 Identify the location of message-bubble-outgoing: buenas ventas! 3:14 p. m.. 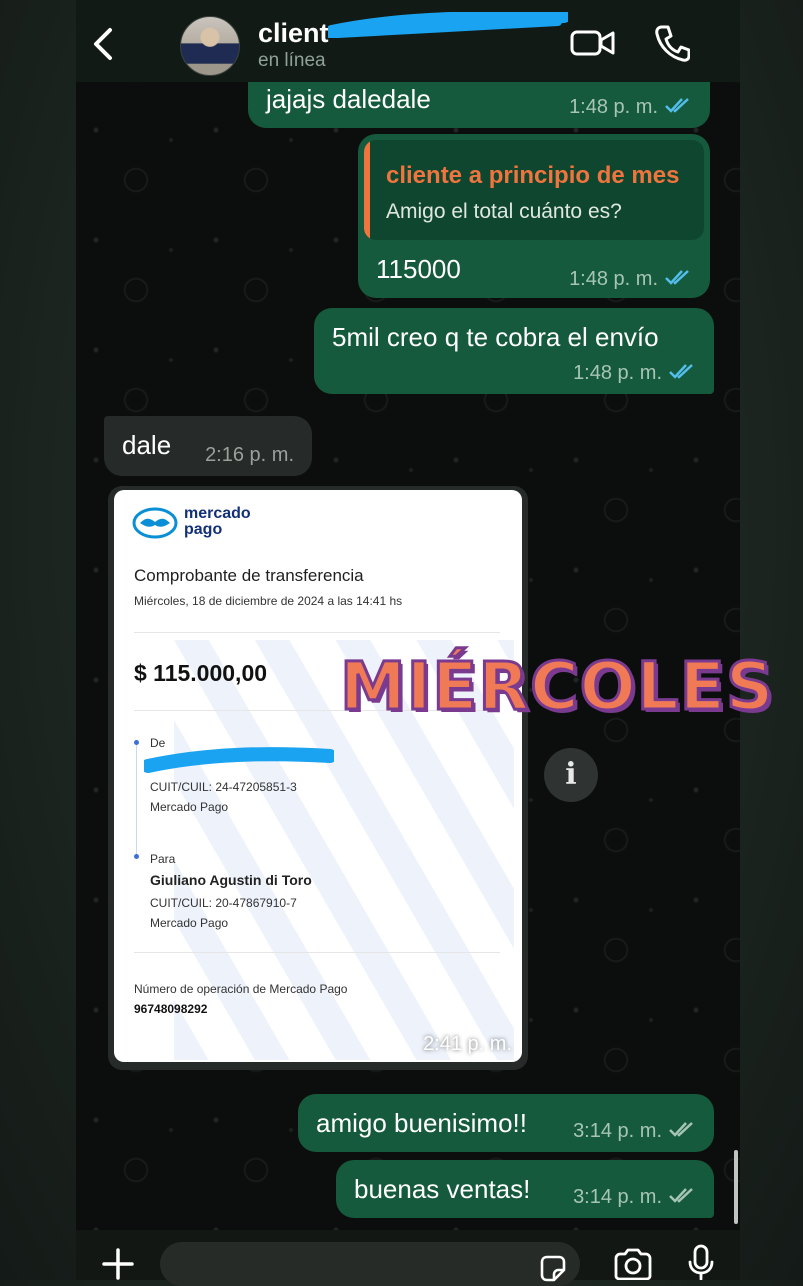
(525, 1189).